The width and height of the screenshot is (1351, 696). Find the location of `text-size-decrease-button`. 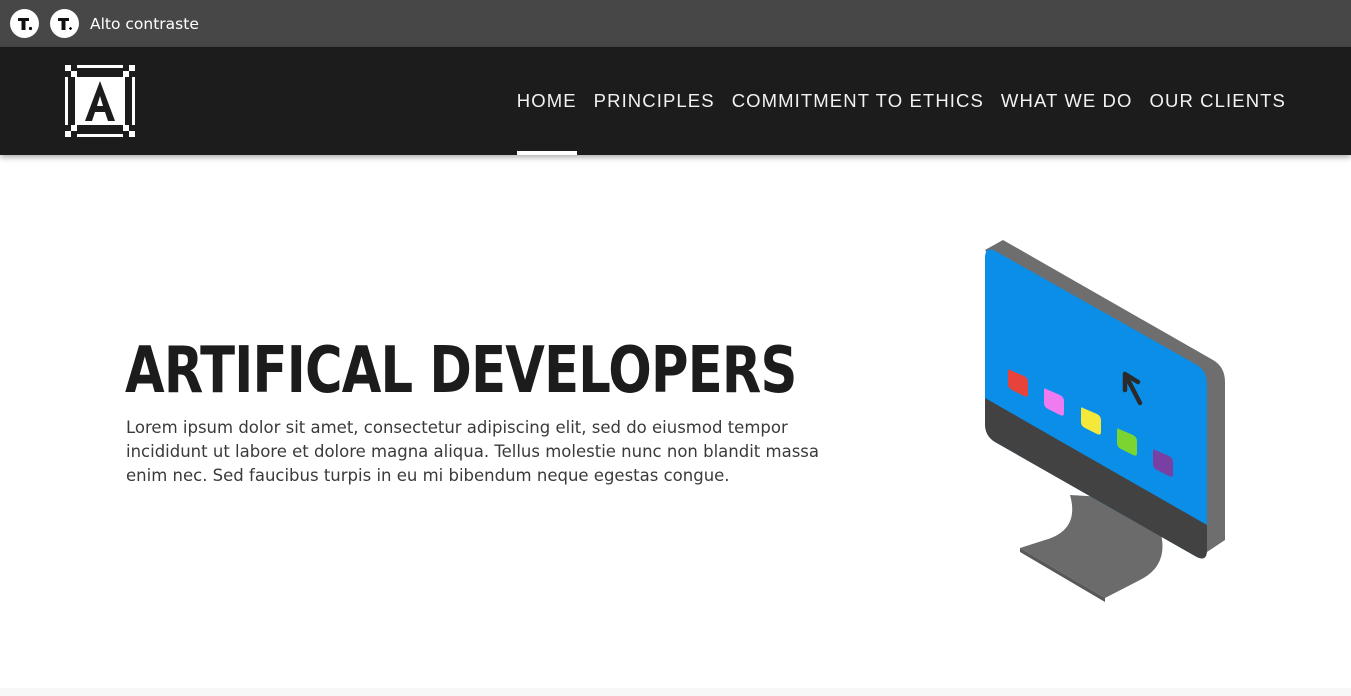

text-size-decrease-button is located at coordinates (24, 23).